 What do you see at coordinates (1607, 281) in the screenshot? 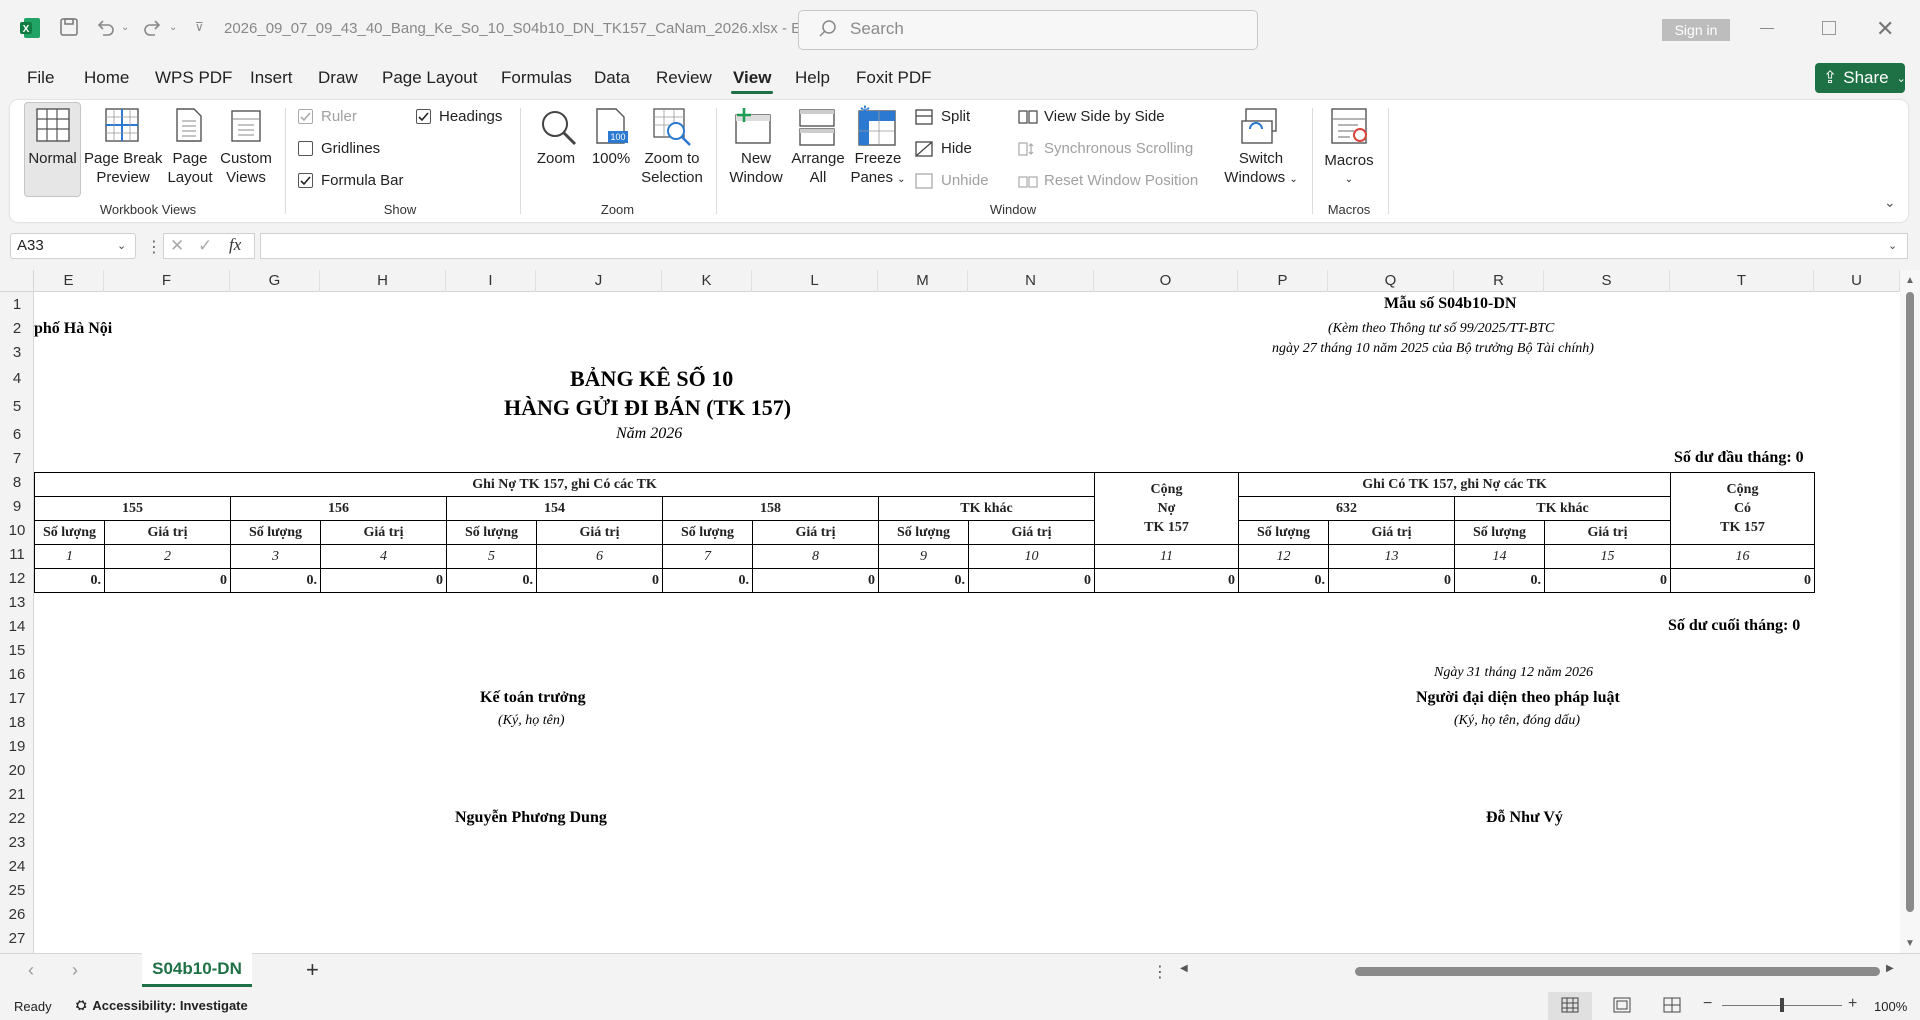
I see `col-header: S` at bounding box center [1607, 281].